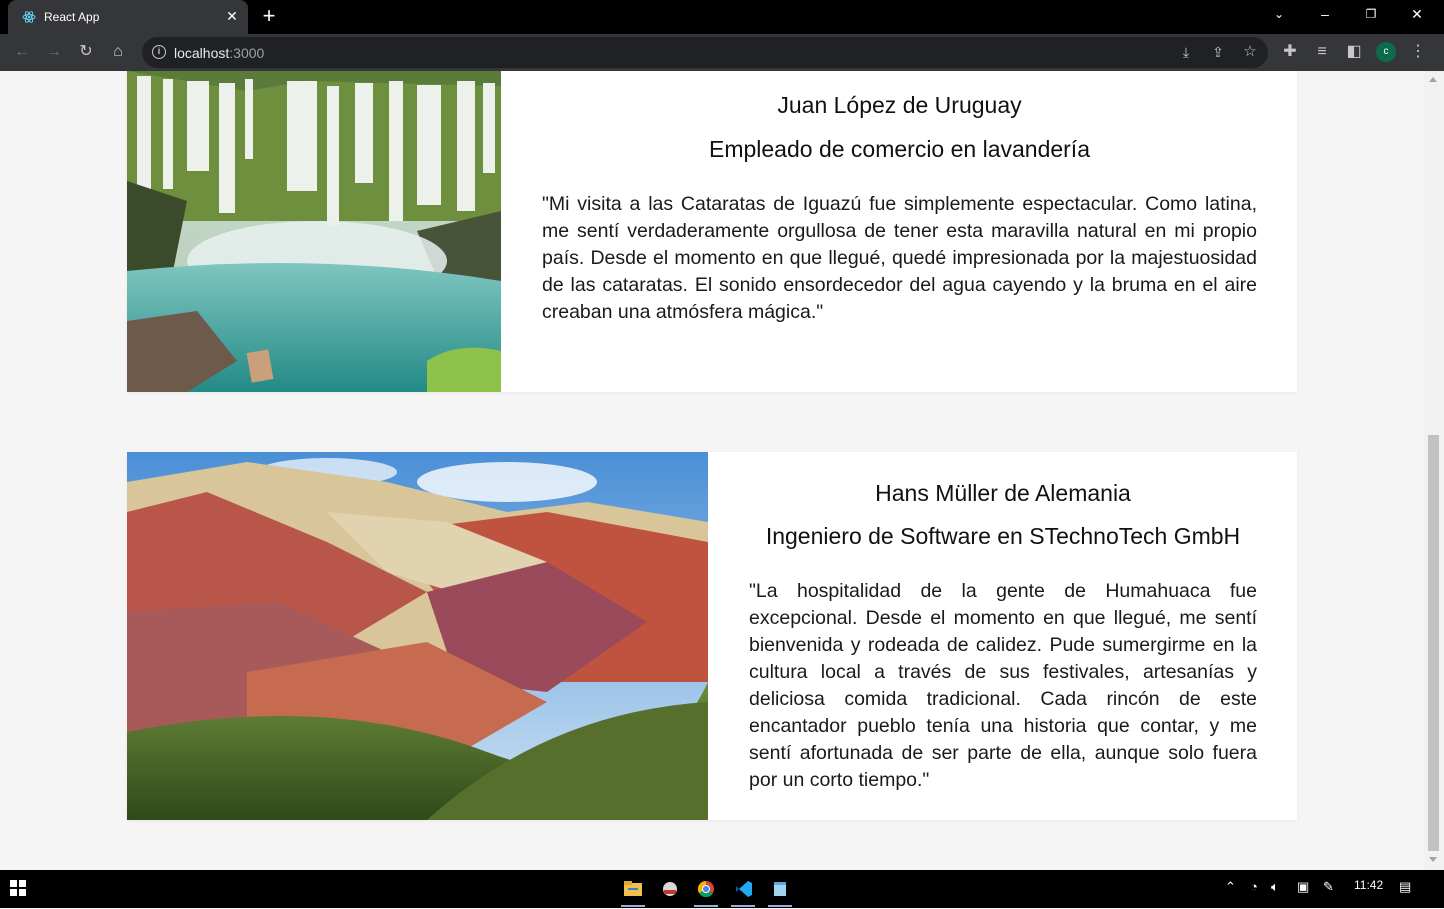 The image size is (1444, 909). I want to click on browser-toolbar: ← → ↻ ⌂ i localhost:3000 ⤓ ⇪ ☆ ✚ ≡ ◧ c ⋮, so click(722, 52).